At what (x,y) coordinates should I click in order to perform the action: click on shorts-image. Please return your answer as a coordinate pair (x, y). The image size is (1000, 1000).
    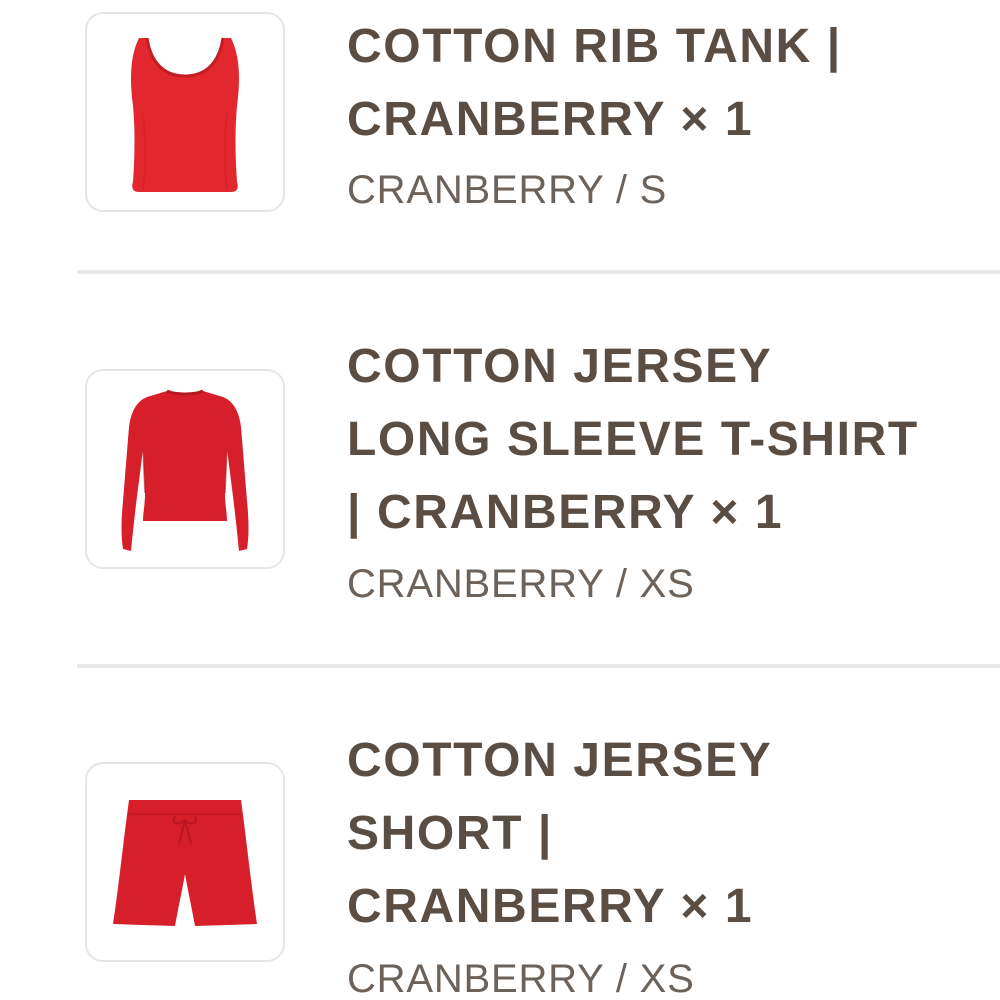
    Looking at the image, I should click on (185, 863).